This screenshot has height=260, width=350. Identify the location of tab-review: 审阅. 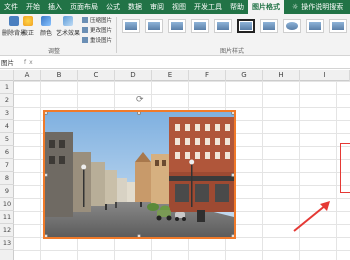
(157, 7).